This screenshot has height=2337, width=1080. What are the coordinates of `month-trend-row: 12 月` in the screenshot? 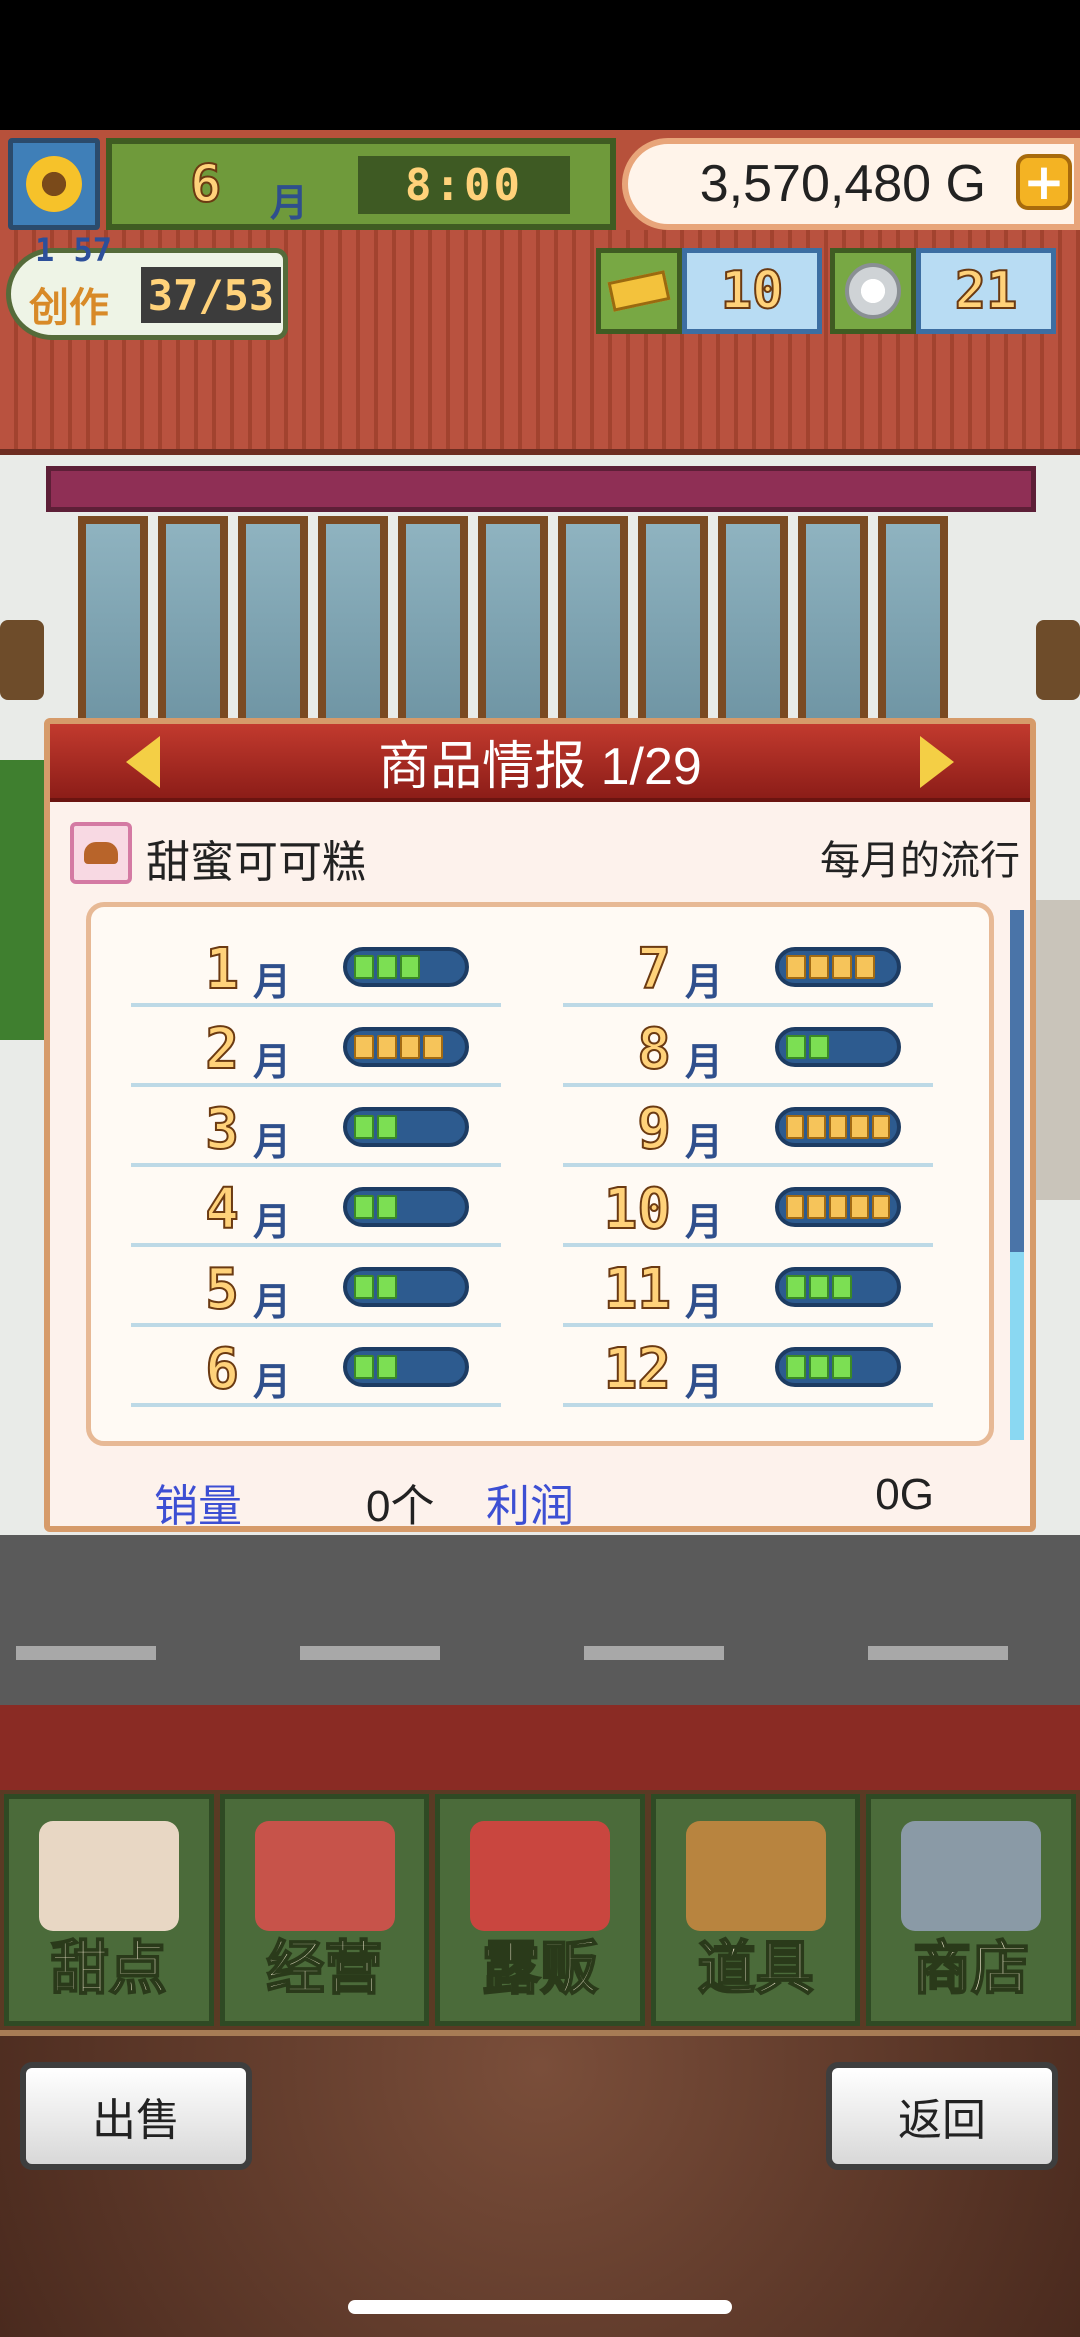 It's located at (748, 1367).